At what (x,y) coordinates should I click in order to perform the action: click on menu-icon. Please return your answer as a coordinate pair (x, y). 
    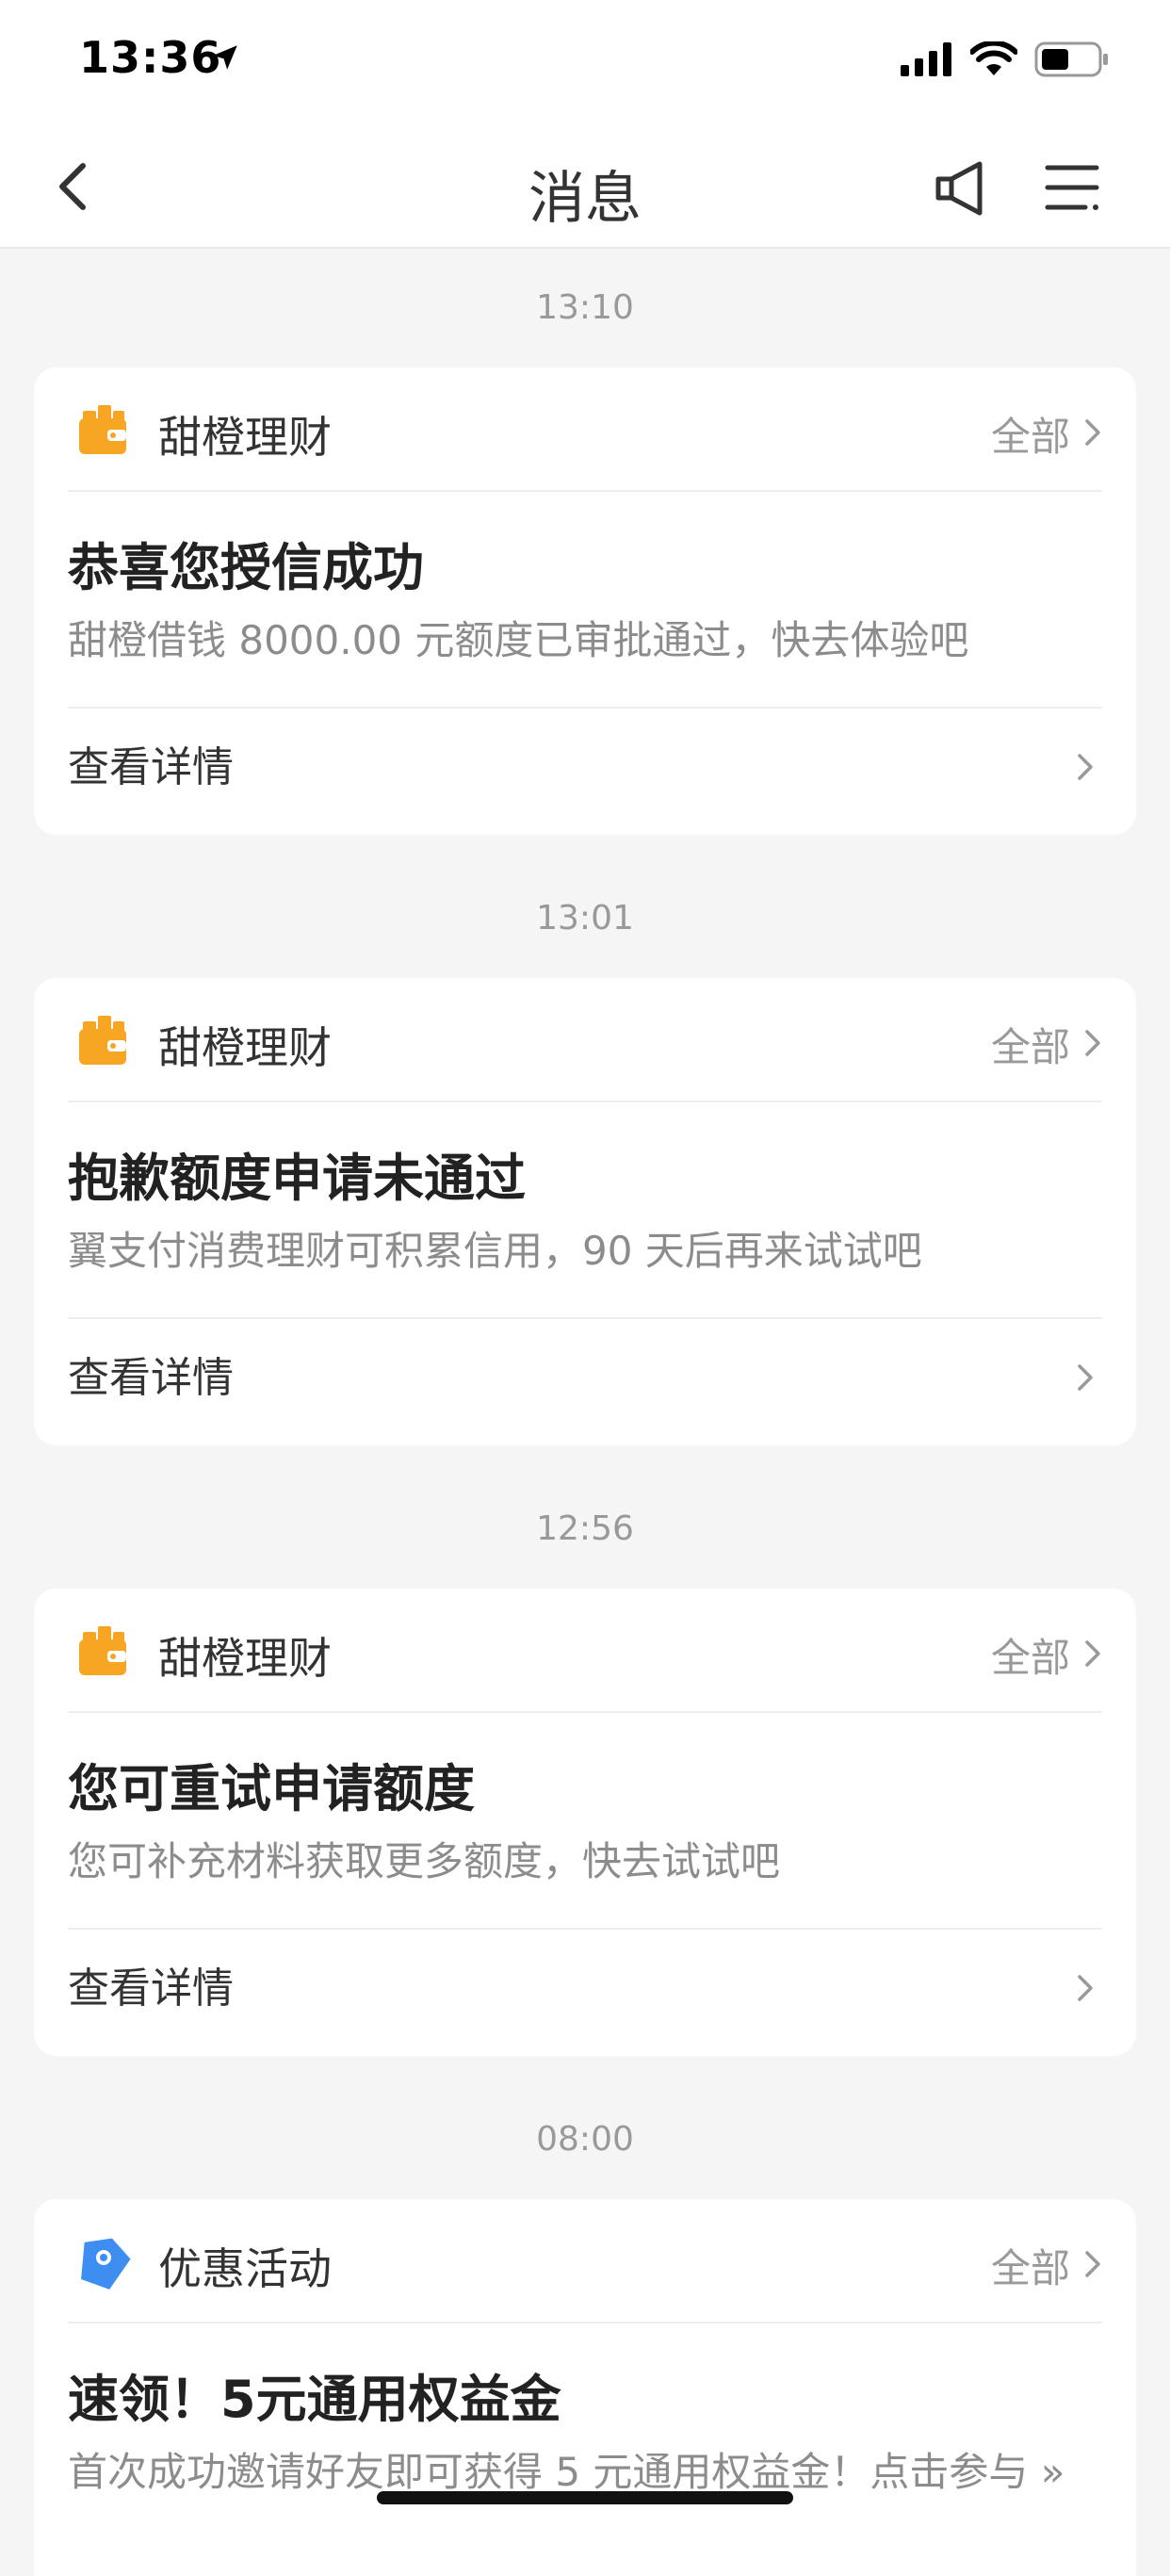
    Looking at the image, I should click on (1073, 187).